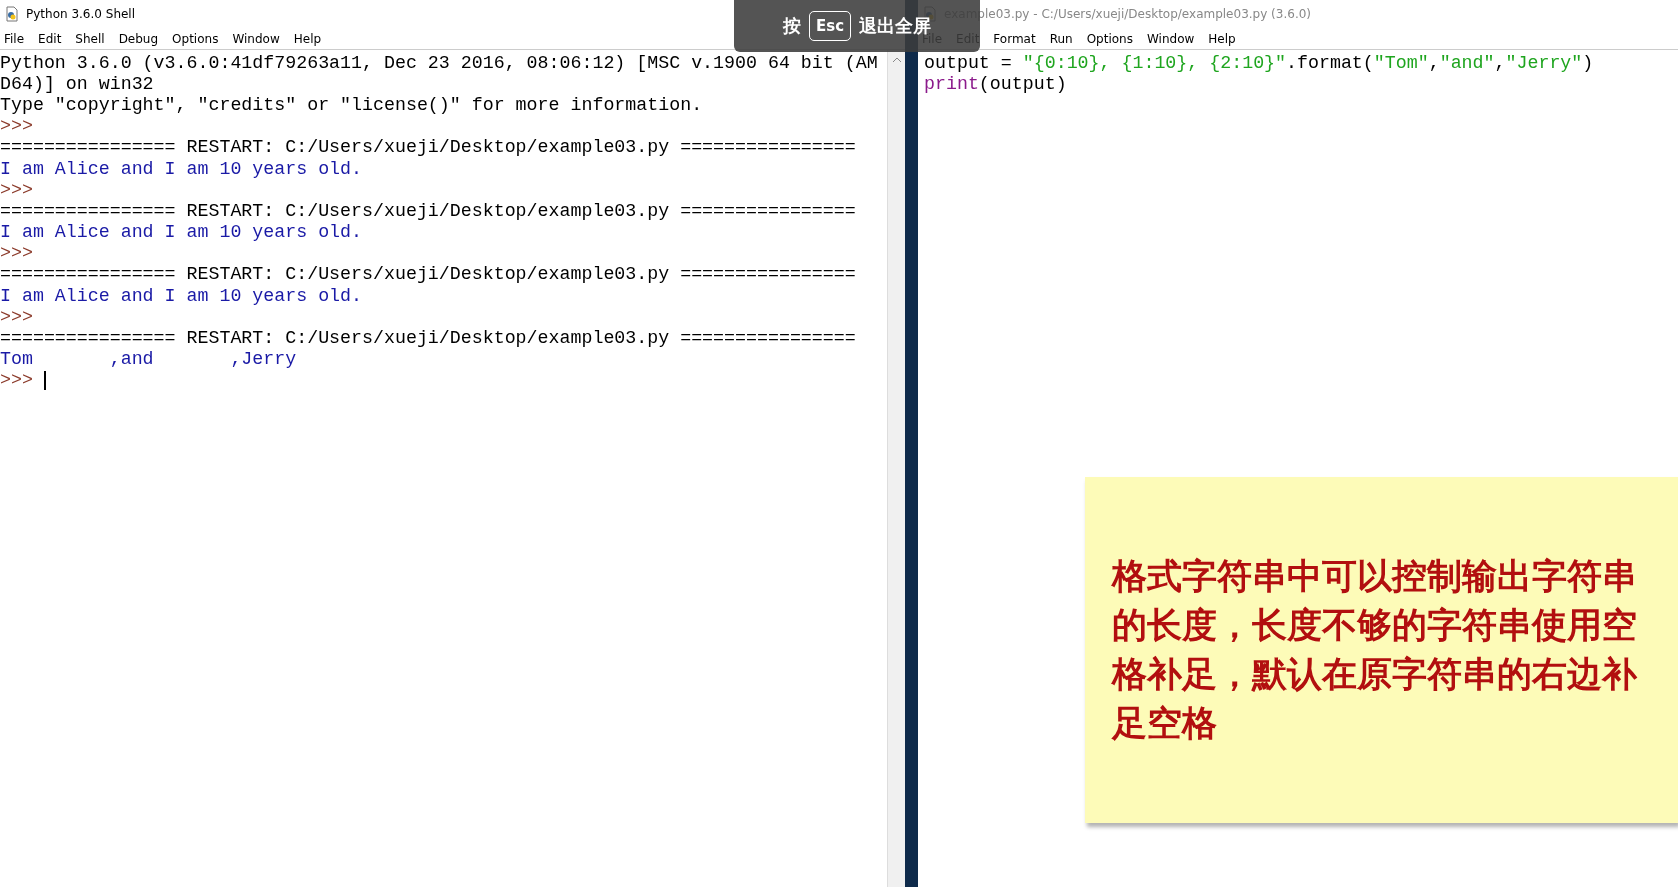 The width and height of the screenshot is (1678, 887). I want to click on console-line: D64)] on win32, so click(77, 83).